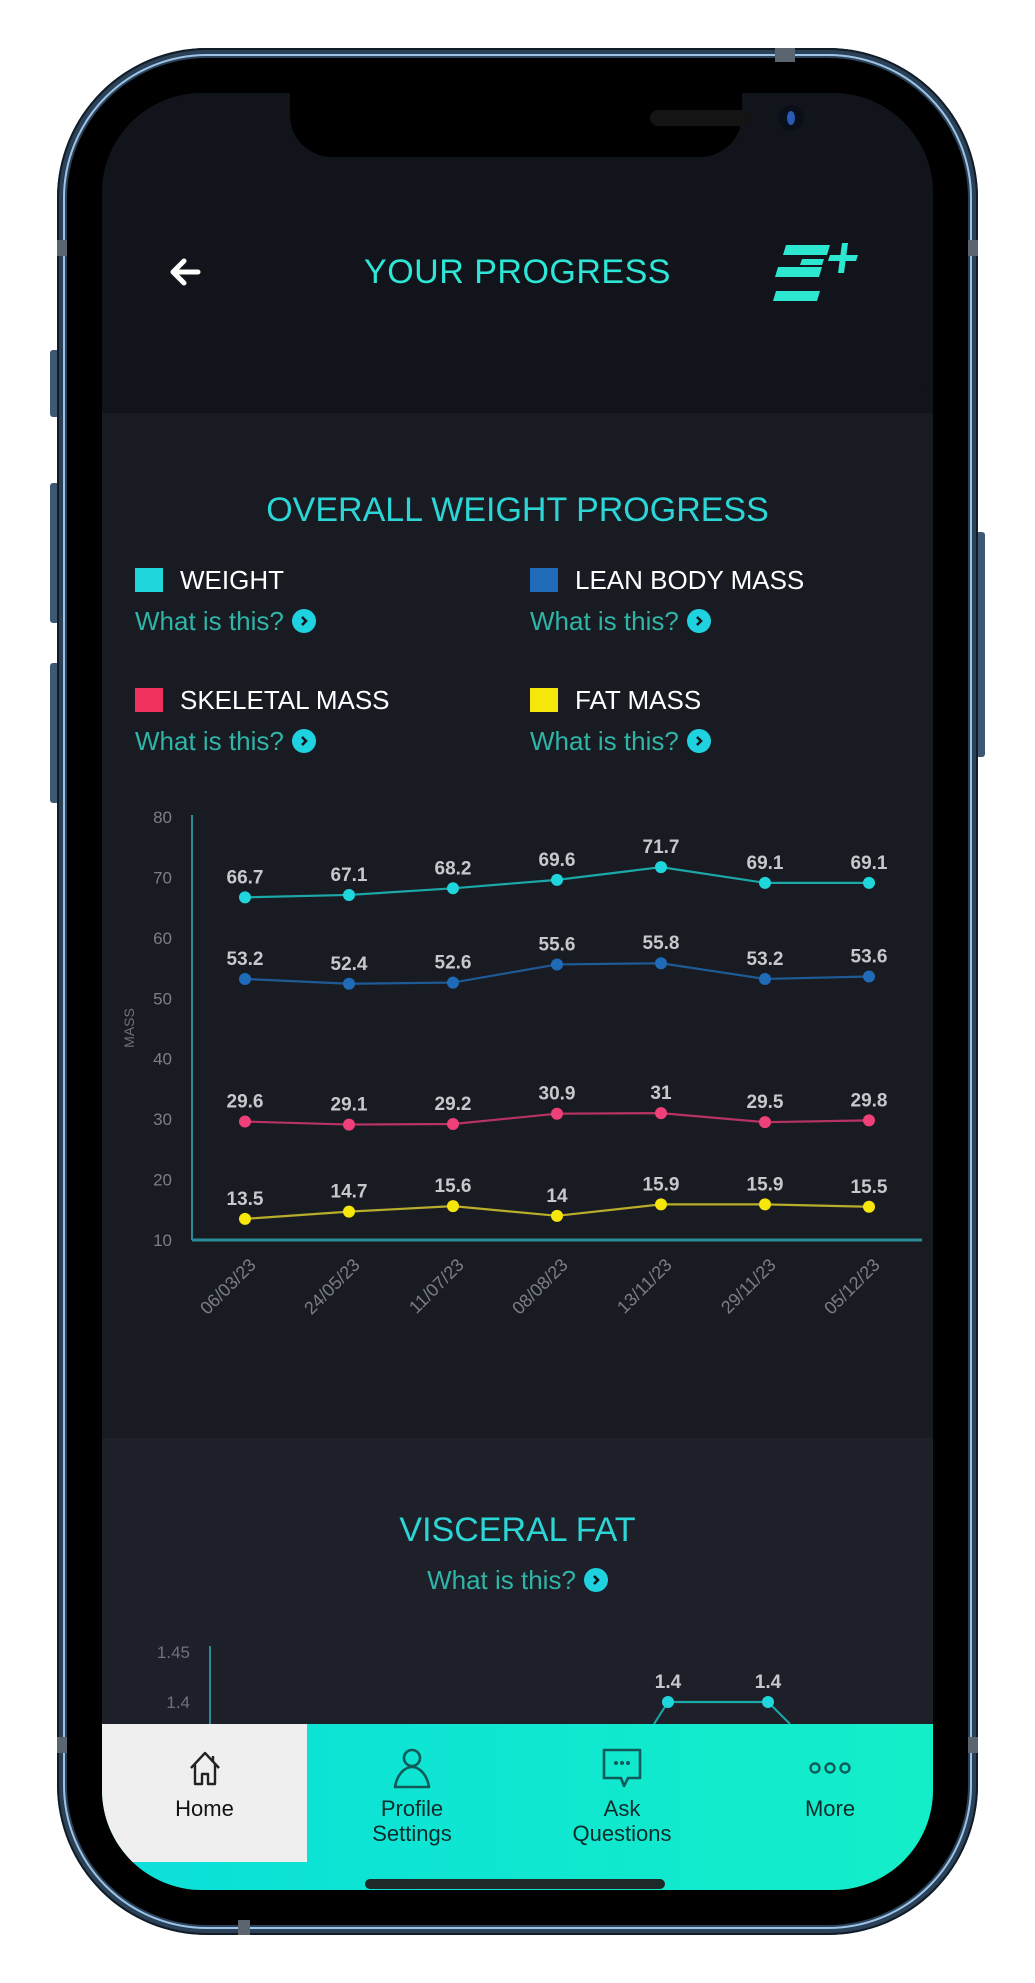  What do you see at coordinates (349, 1105) in the screenshot?
I see `data-label: 29.1` at bounding box center [349, 1105].